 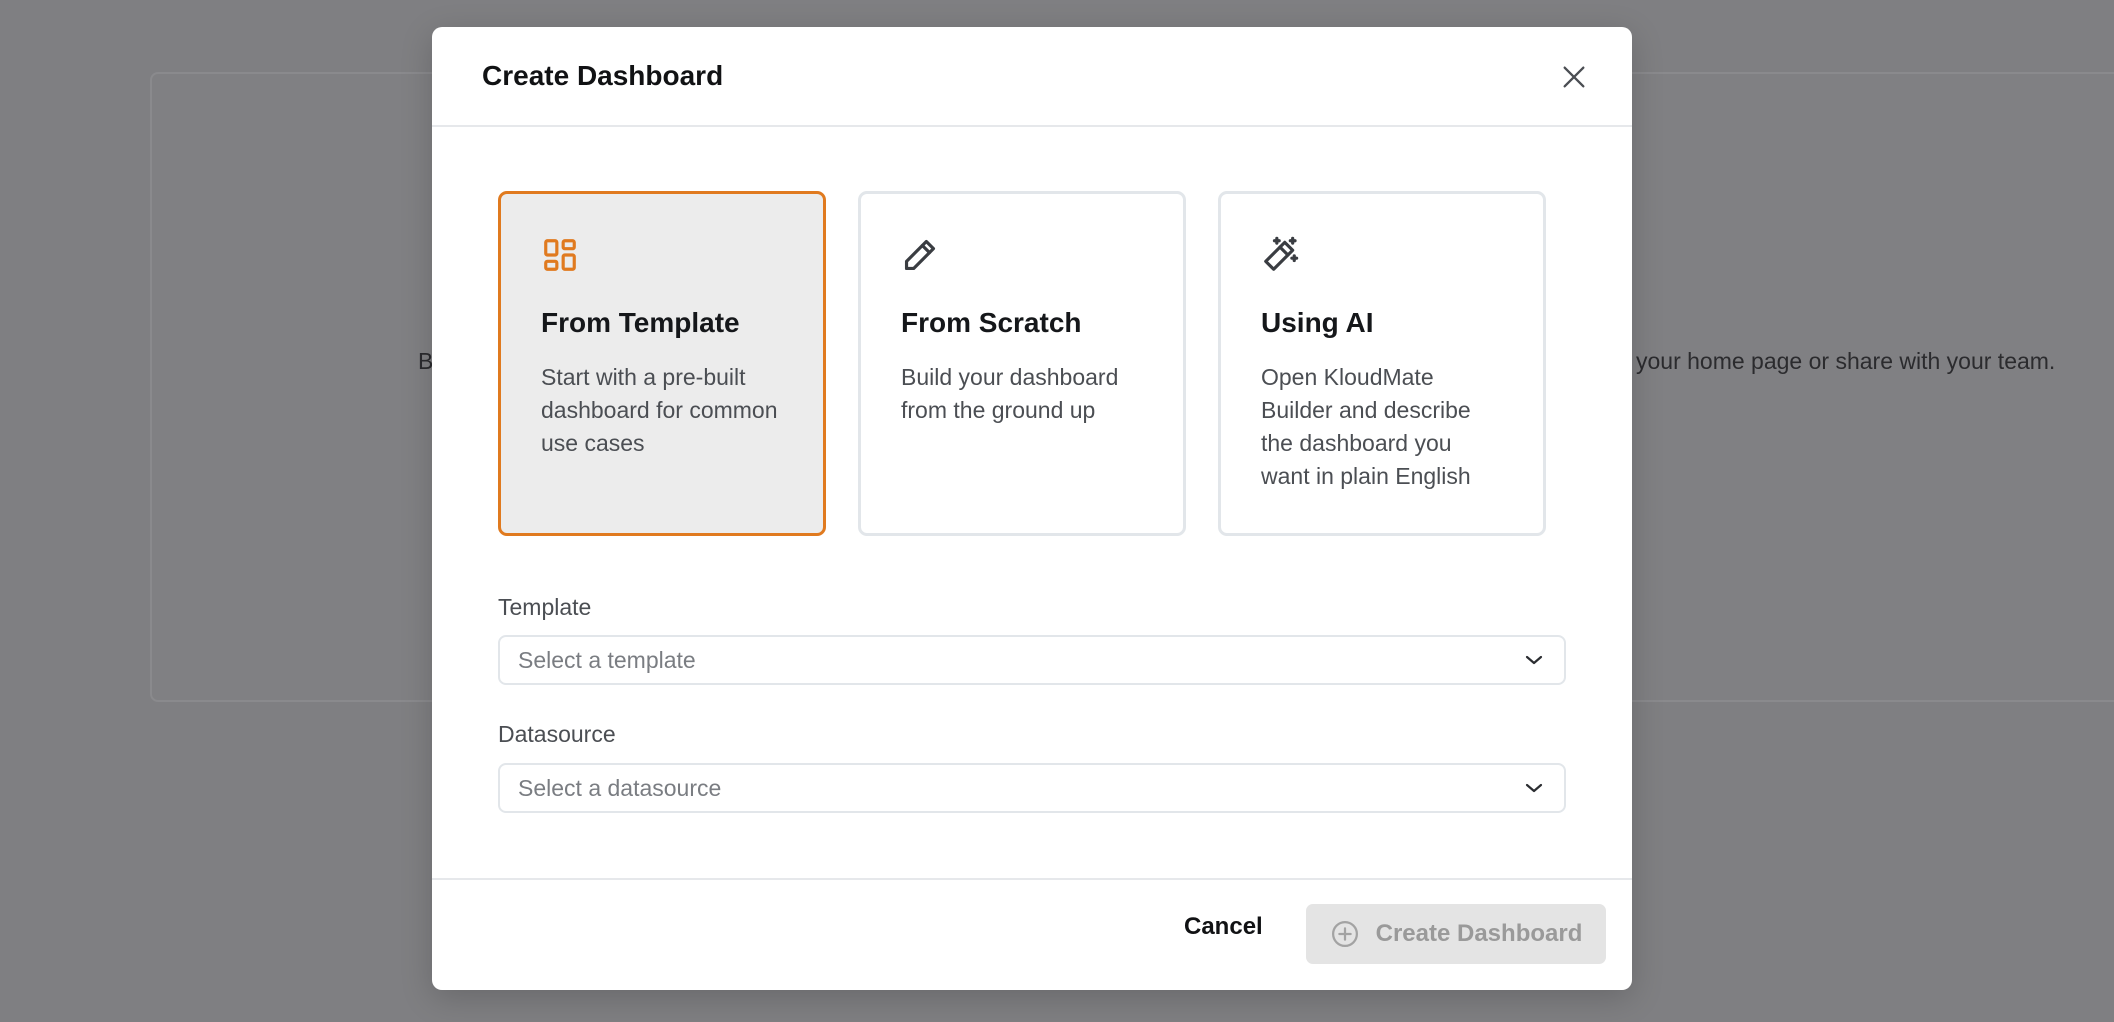 What do you see at coordinates (560, 255) in the screenshot?
I see `layout-grid-icon` at bounding box center [560, 255].